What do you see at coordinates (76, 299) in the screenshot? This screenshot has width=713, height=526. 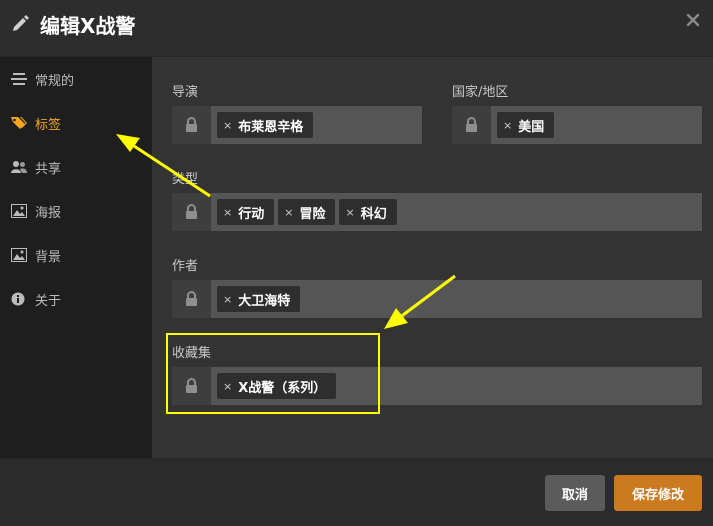 I see `sidebar-item-about: 关于` at bounding box center [76, 299].